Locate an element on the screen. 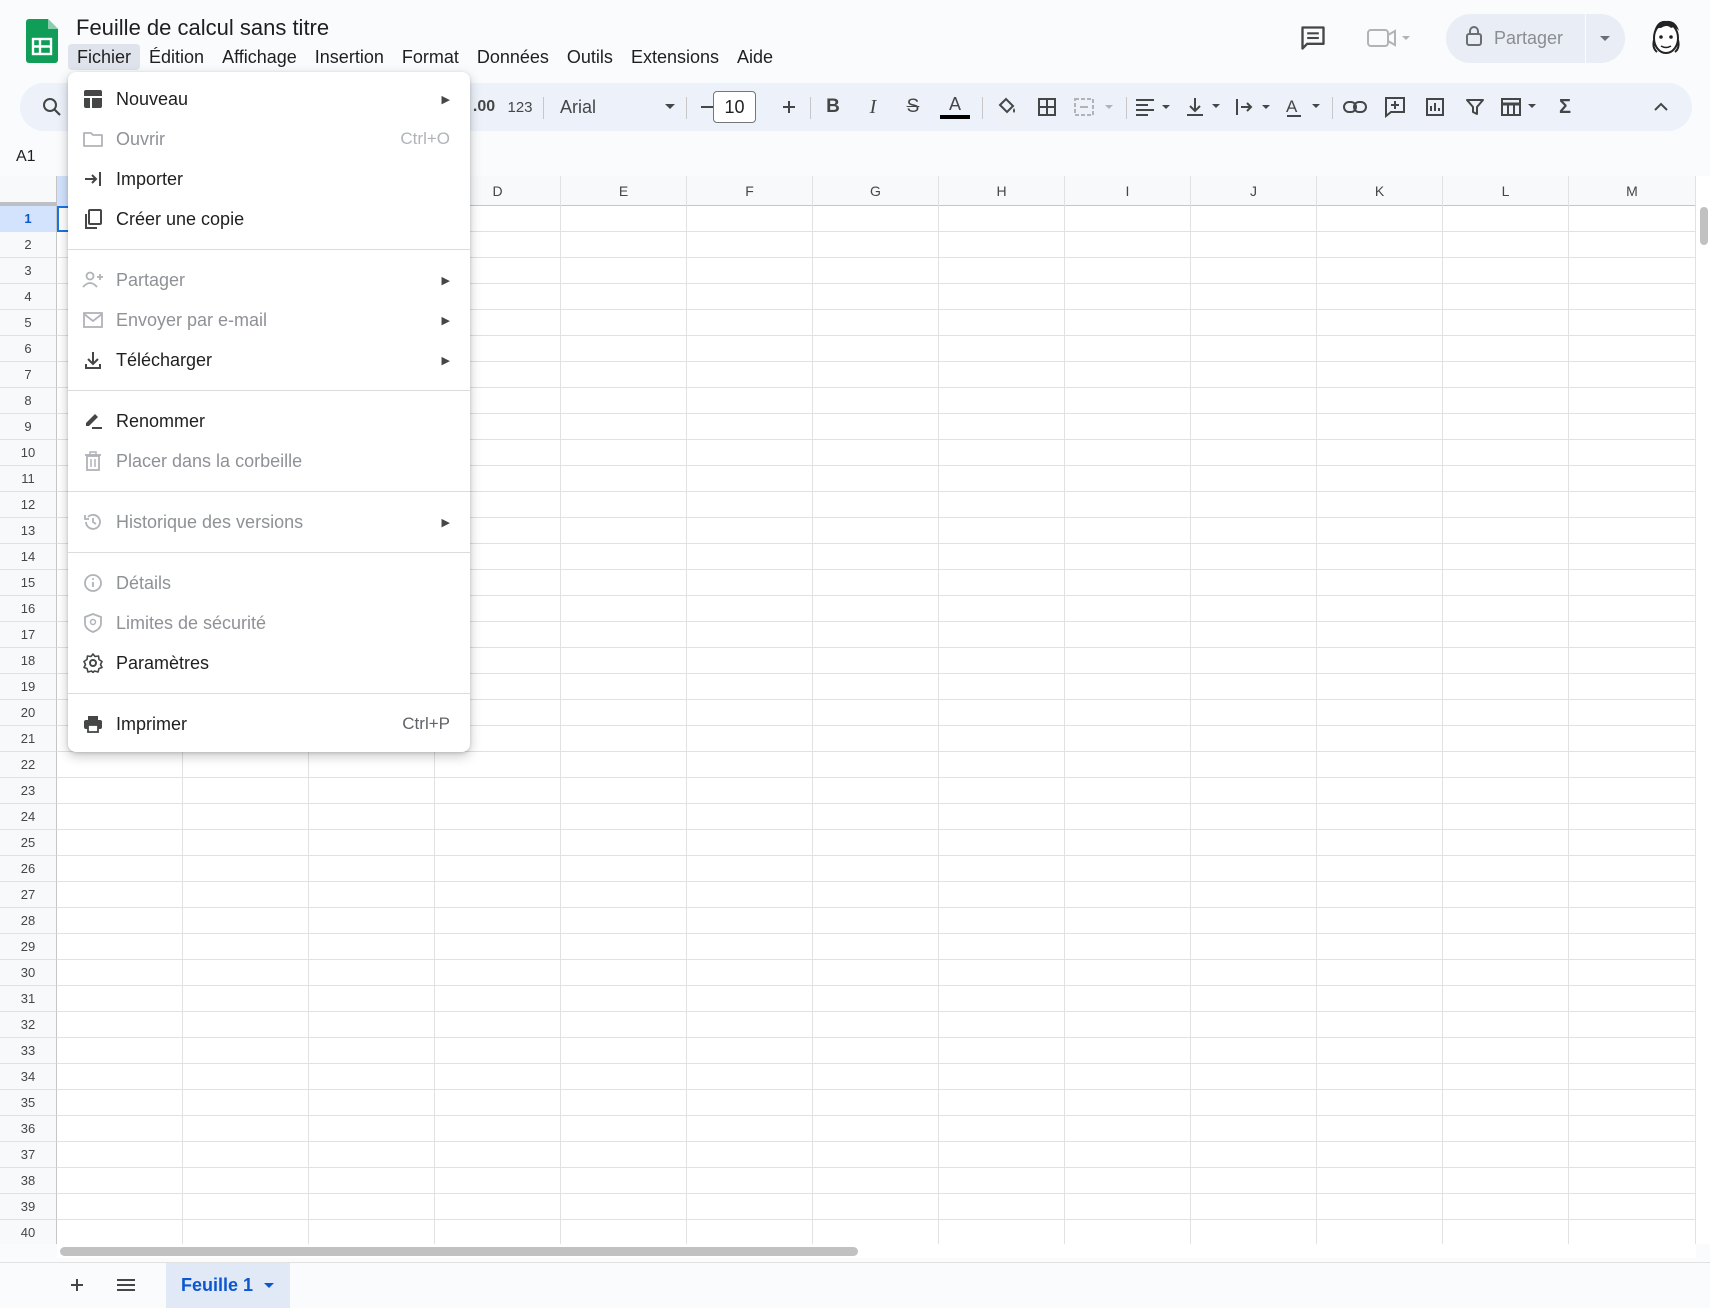 This screenshot has height=1308, width=1710. menu-item-historique-des-versions: Historique des versions ▶ is located at coordinates (269, 522).